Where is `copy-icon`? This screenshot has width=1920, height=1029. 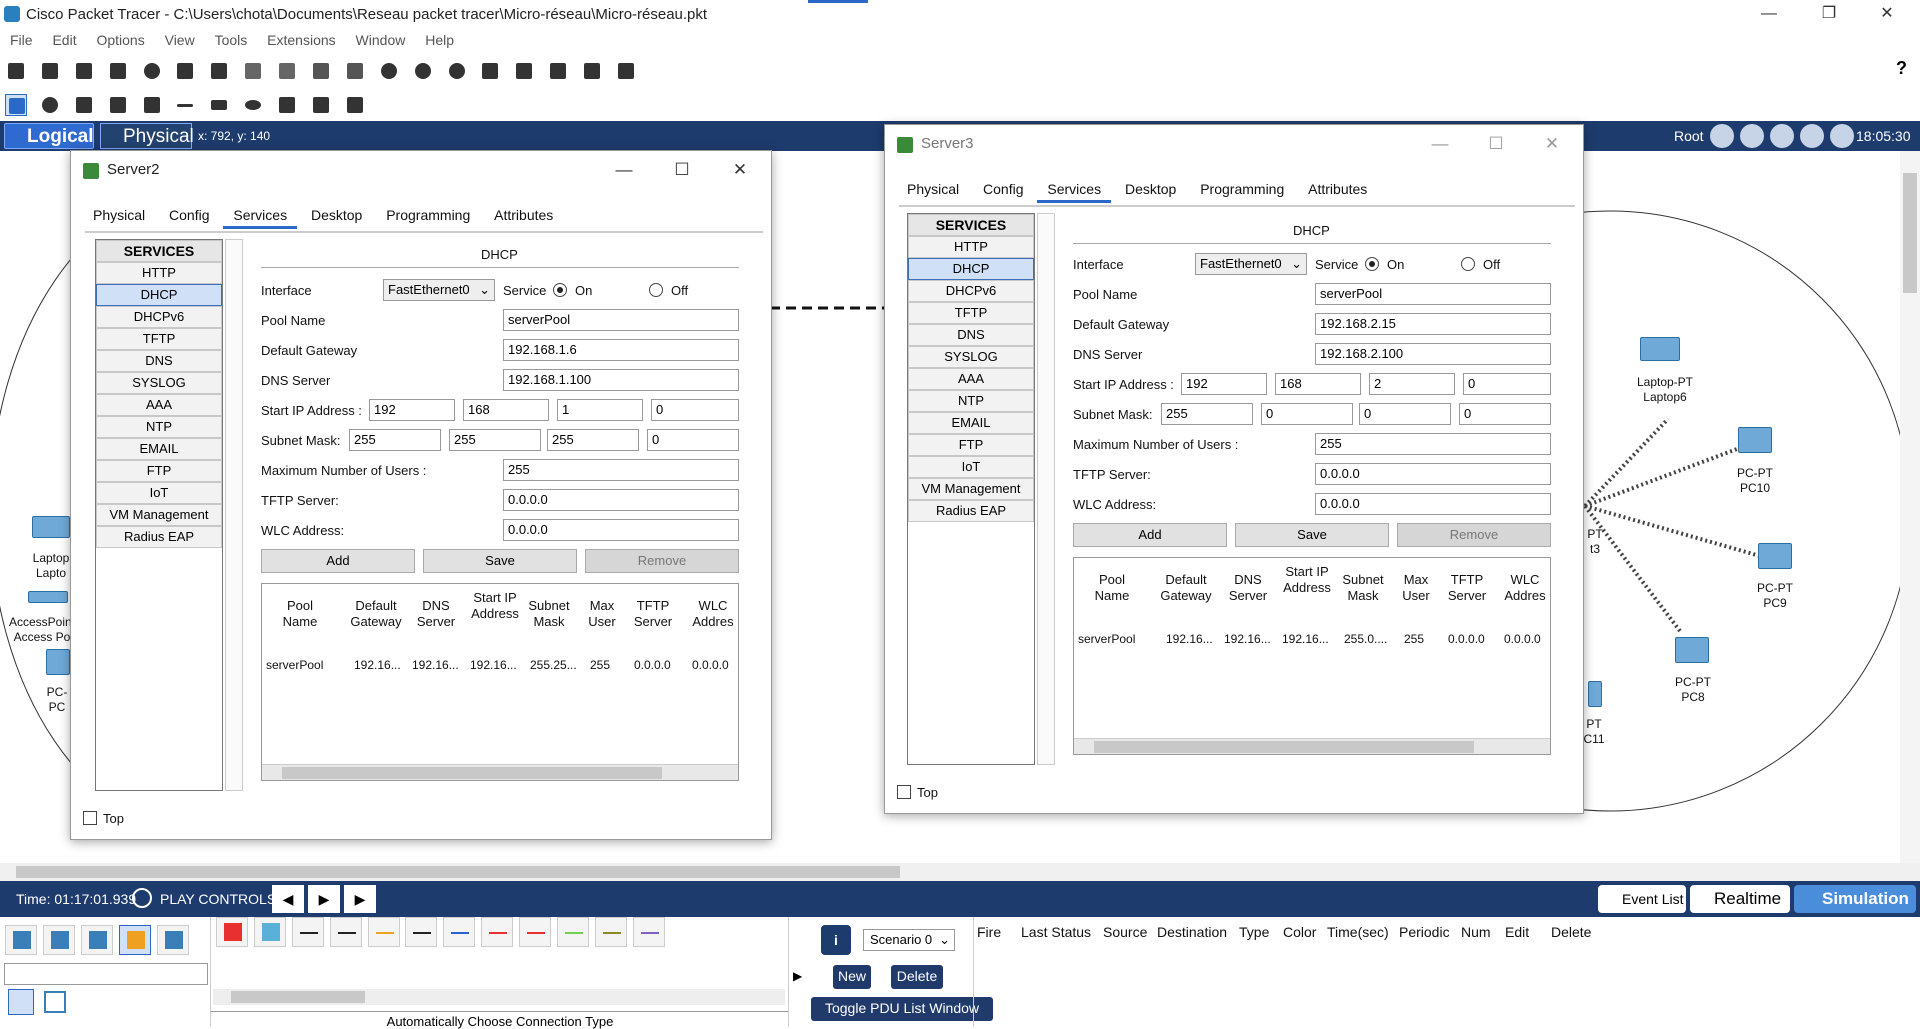
copy-icon is located at coordinates (253, 71).